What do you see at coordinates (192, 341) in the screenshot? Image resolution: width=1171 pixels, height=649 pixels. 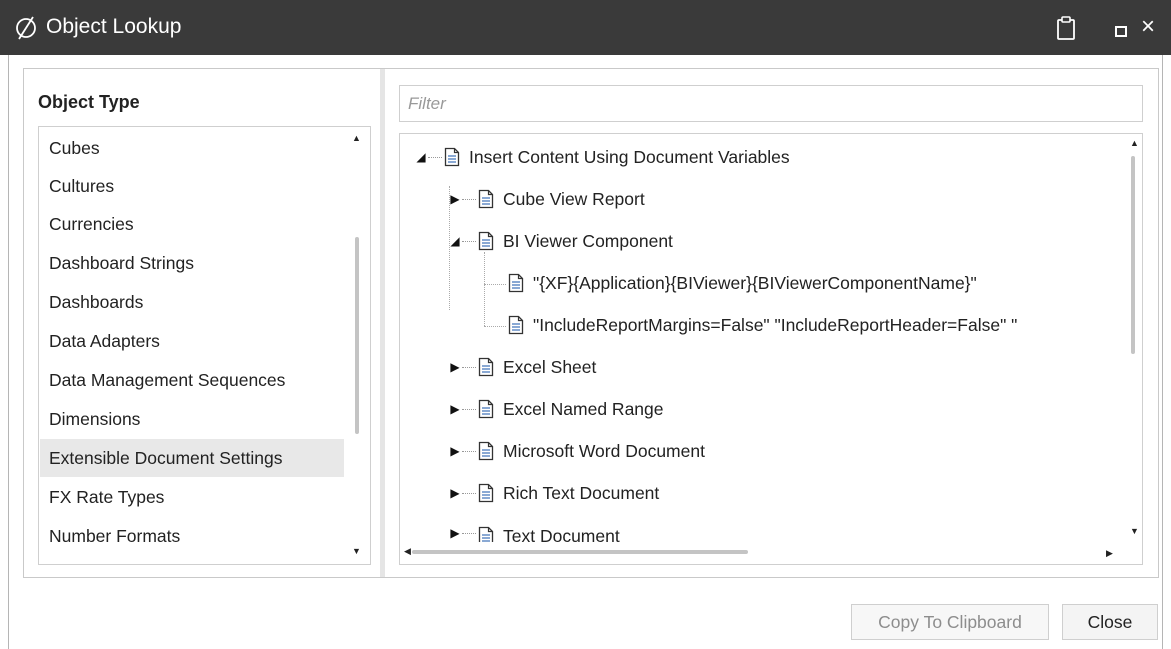 I see `object-type-item: Data Adapters` at bounding box center [192, 341].